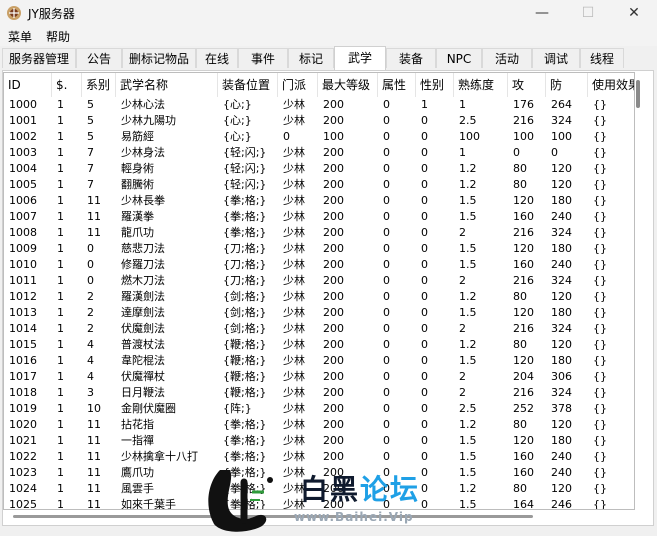 This screenshot has height=536, width=657. I want to click on table-row: 1010 1 0 修羅刀法 {刀;格;} 少林 200 0 0 1.5 160 240{}, so click(319, 265).